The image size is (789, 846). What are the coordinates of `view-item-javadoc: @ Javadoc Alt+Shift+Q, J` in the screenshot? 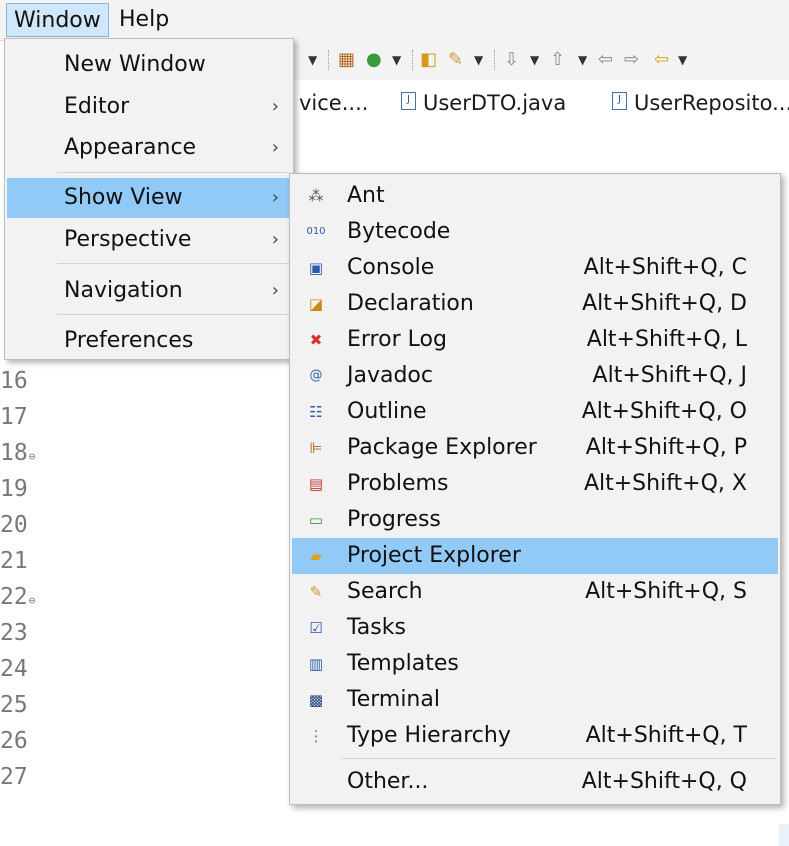 It's located at (535, 376).